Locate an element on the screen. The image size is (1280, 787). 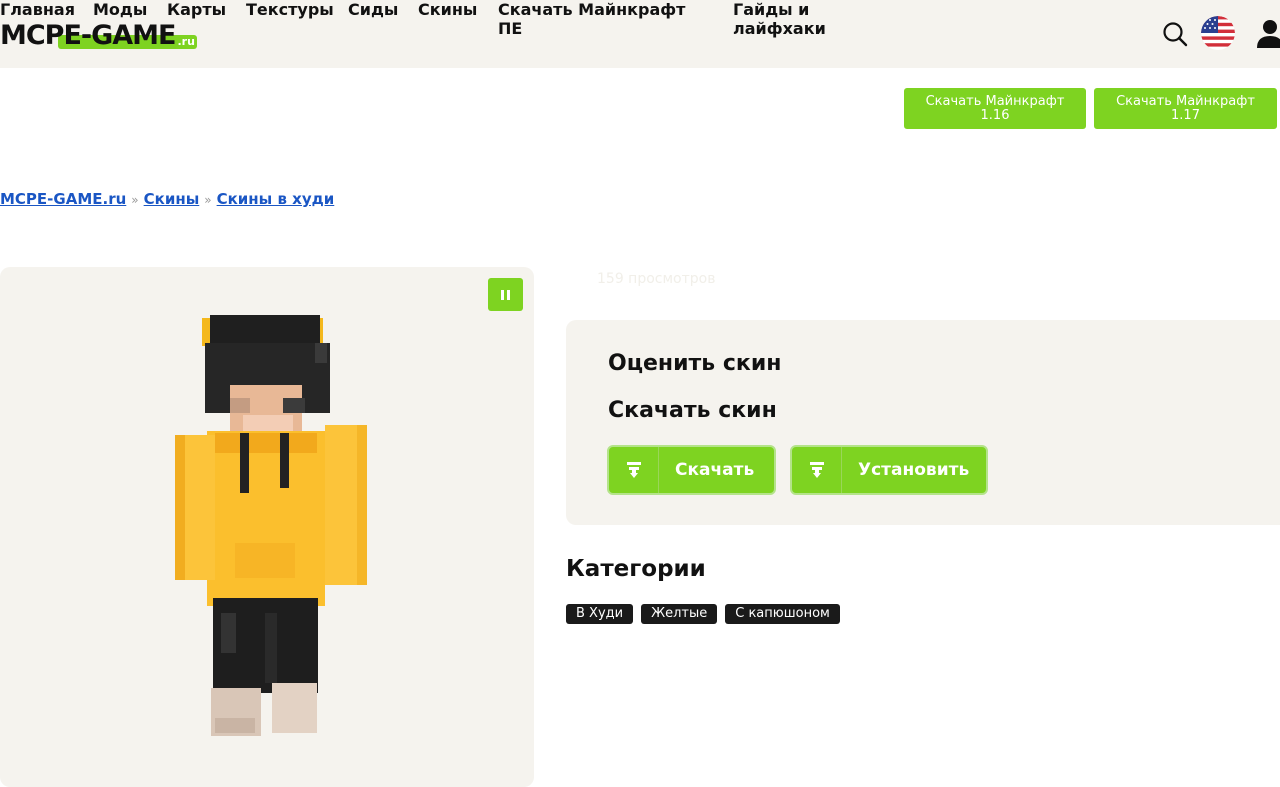
tag-yellow: Желтые is located at coordinates (679, 614).